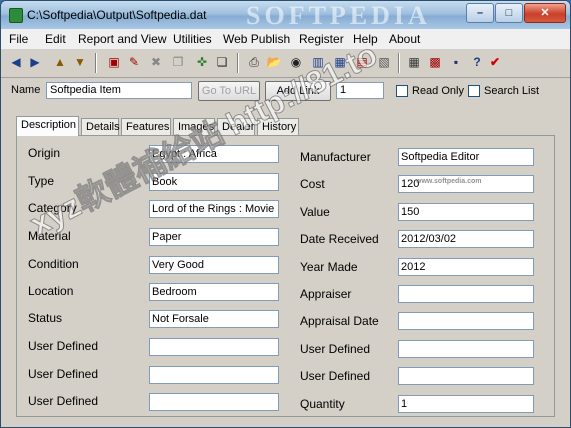 The image size is (571, 428). Describe the element at coordinates (214, 292) in the screenshot. I see `location-field: Bedroom` at that location.